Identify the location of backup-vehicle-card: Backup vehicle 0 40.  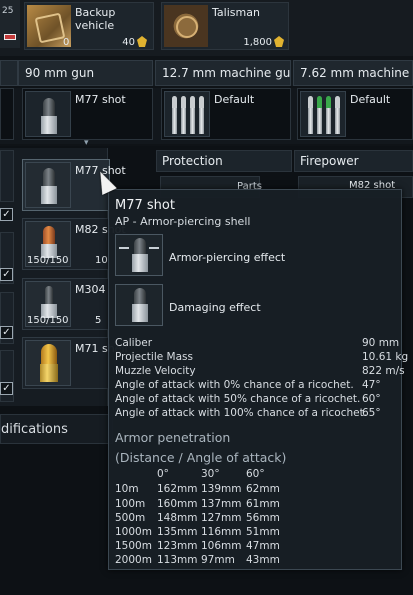
(89, 26).